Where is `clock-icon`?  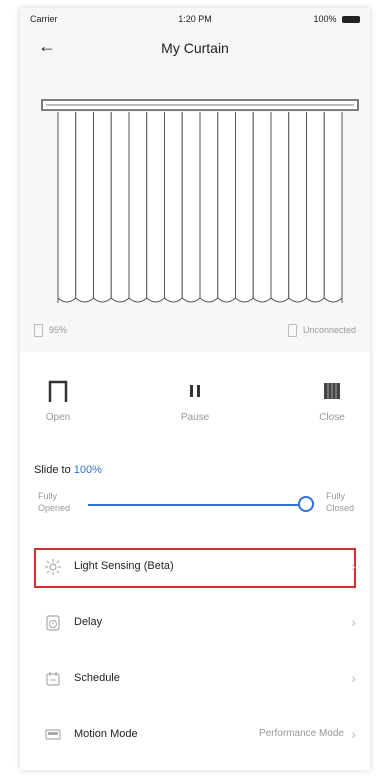 clock-icon is located at coordinates (53, 623).